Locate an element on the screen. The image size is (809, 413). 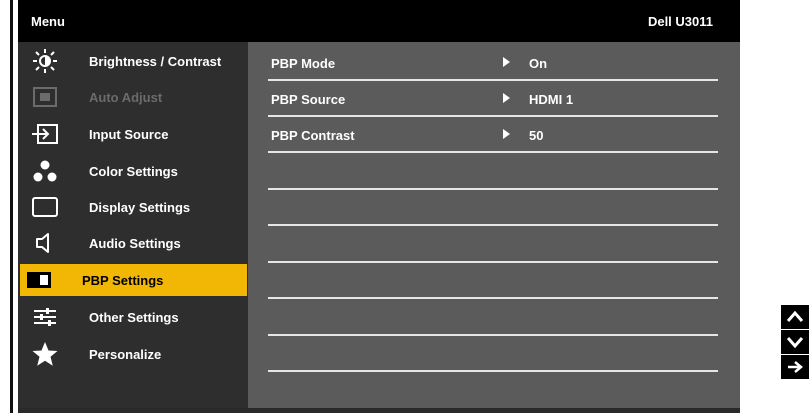
sidebar-item-input-source: Input Source is located at coordinates (133, 134).